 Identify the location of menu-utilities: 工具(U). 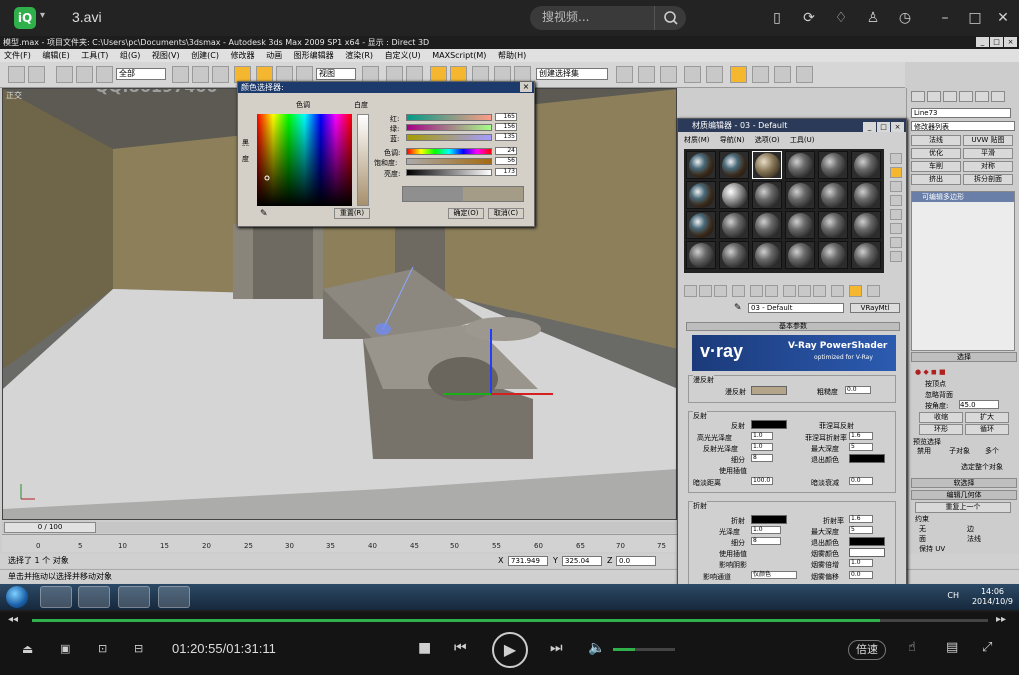
(802, 140).